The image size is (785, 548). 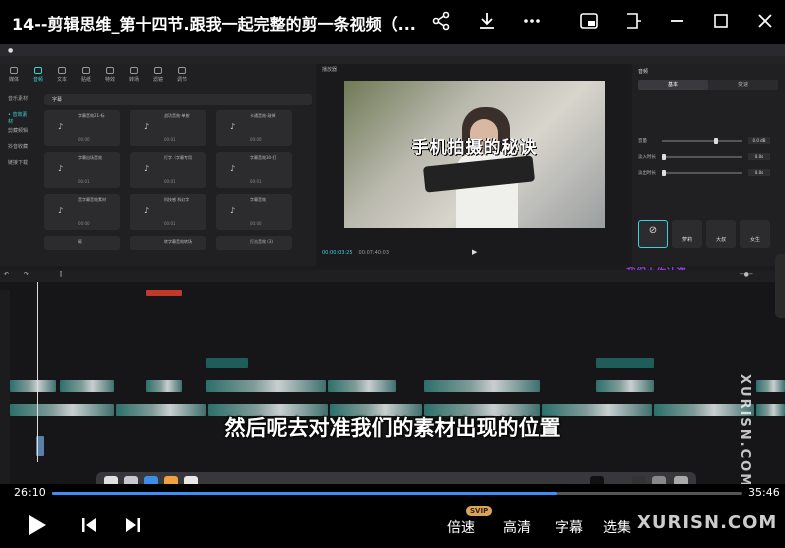 What do you see at coordinates (474, 252) in the screenshot?
I see `preview-play-icon: ▶` at bounding box center [474, 252].